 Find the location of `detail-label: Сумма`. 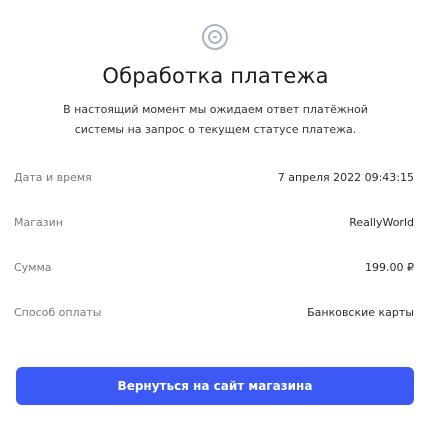

detail-label: Сумма is located at coordinates (33, 267).